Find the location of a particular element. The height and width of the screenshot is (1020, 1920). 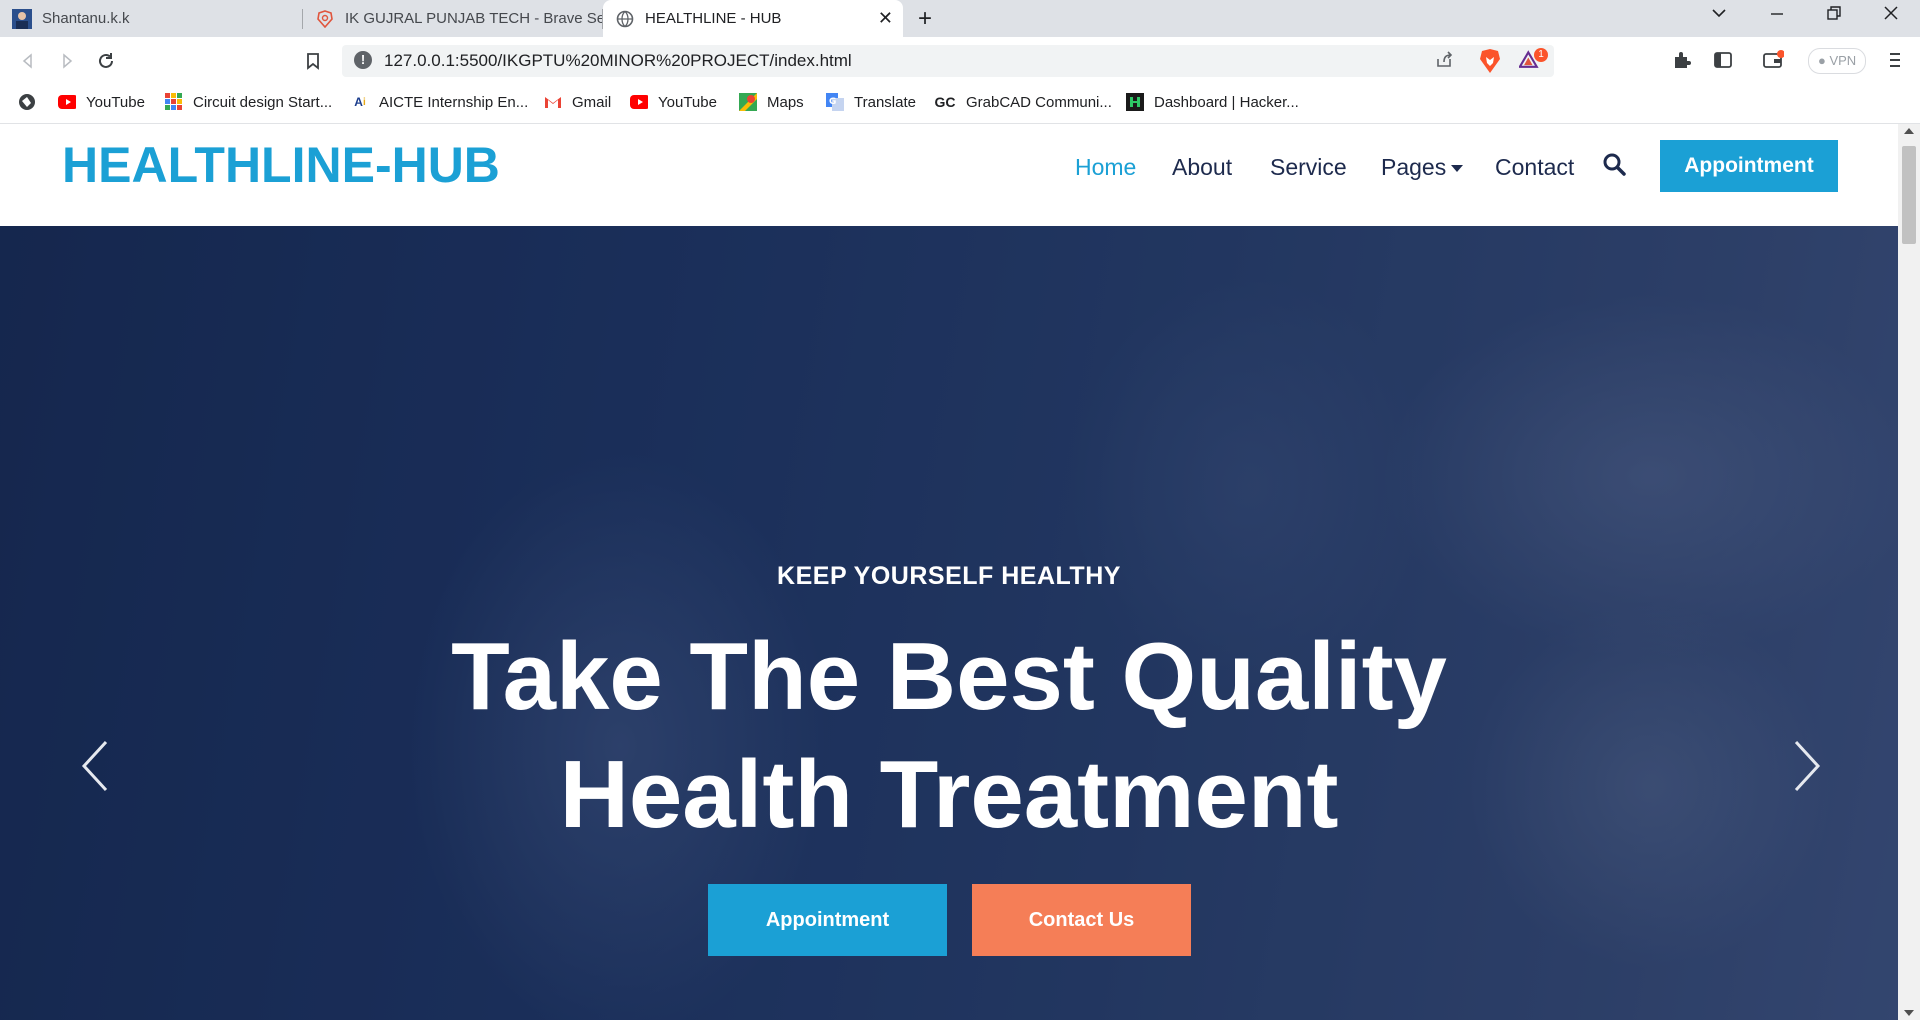

scroll-down-arrow-icon is located at coordinates (1909, 1013).